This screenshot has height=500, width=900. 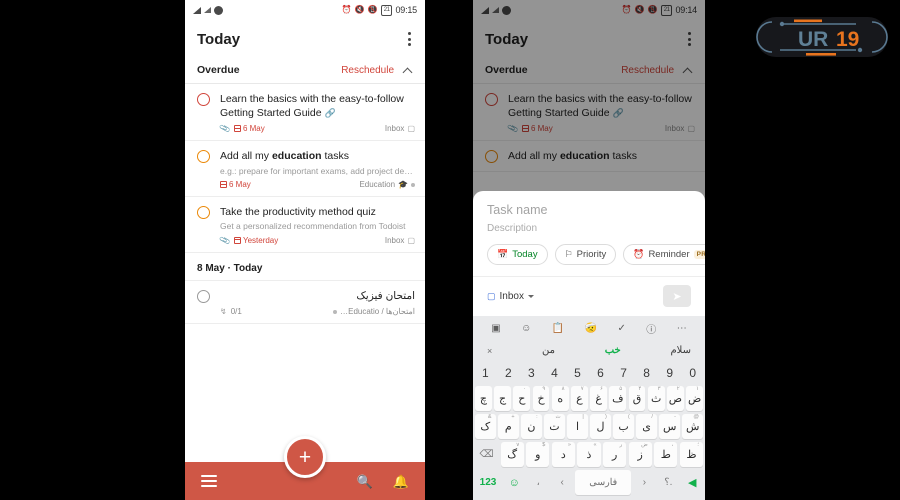 I want to click on key-zad: ۱ض, so click(x=694, y=398).